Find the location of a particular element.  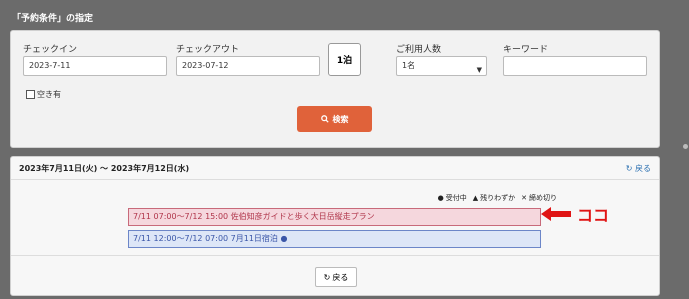

checkout-label: チェックアウト is located at coordinates (208, 50).